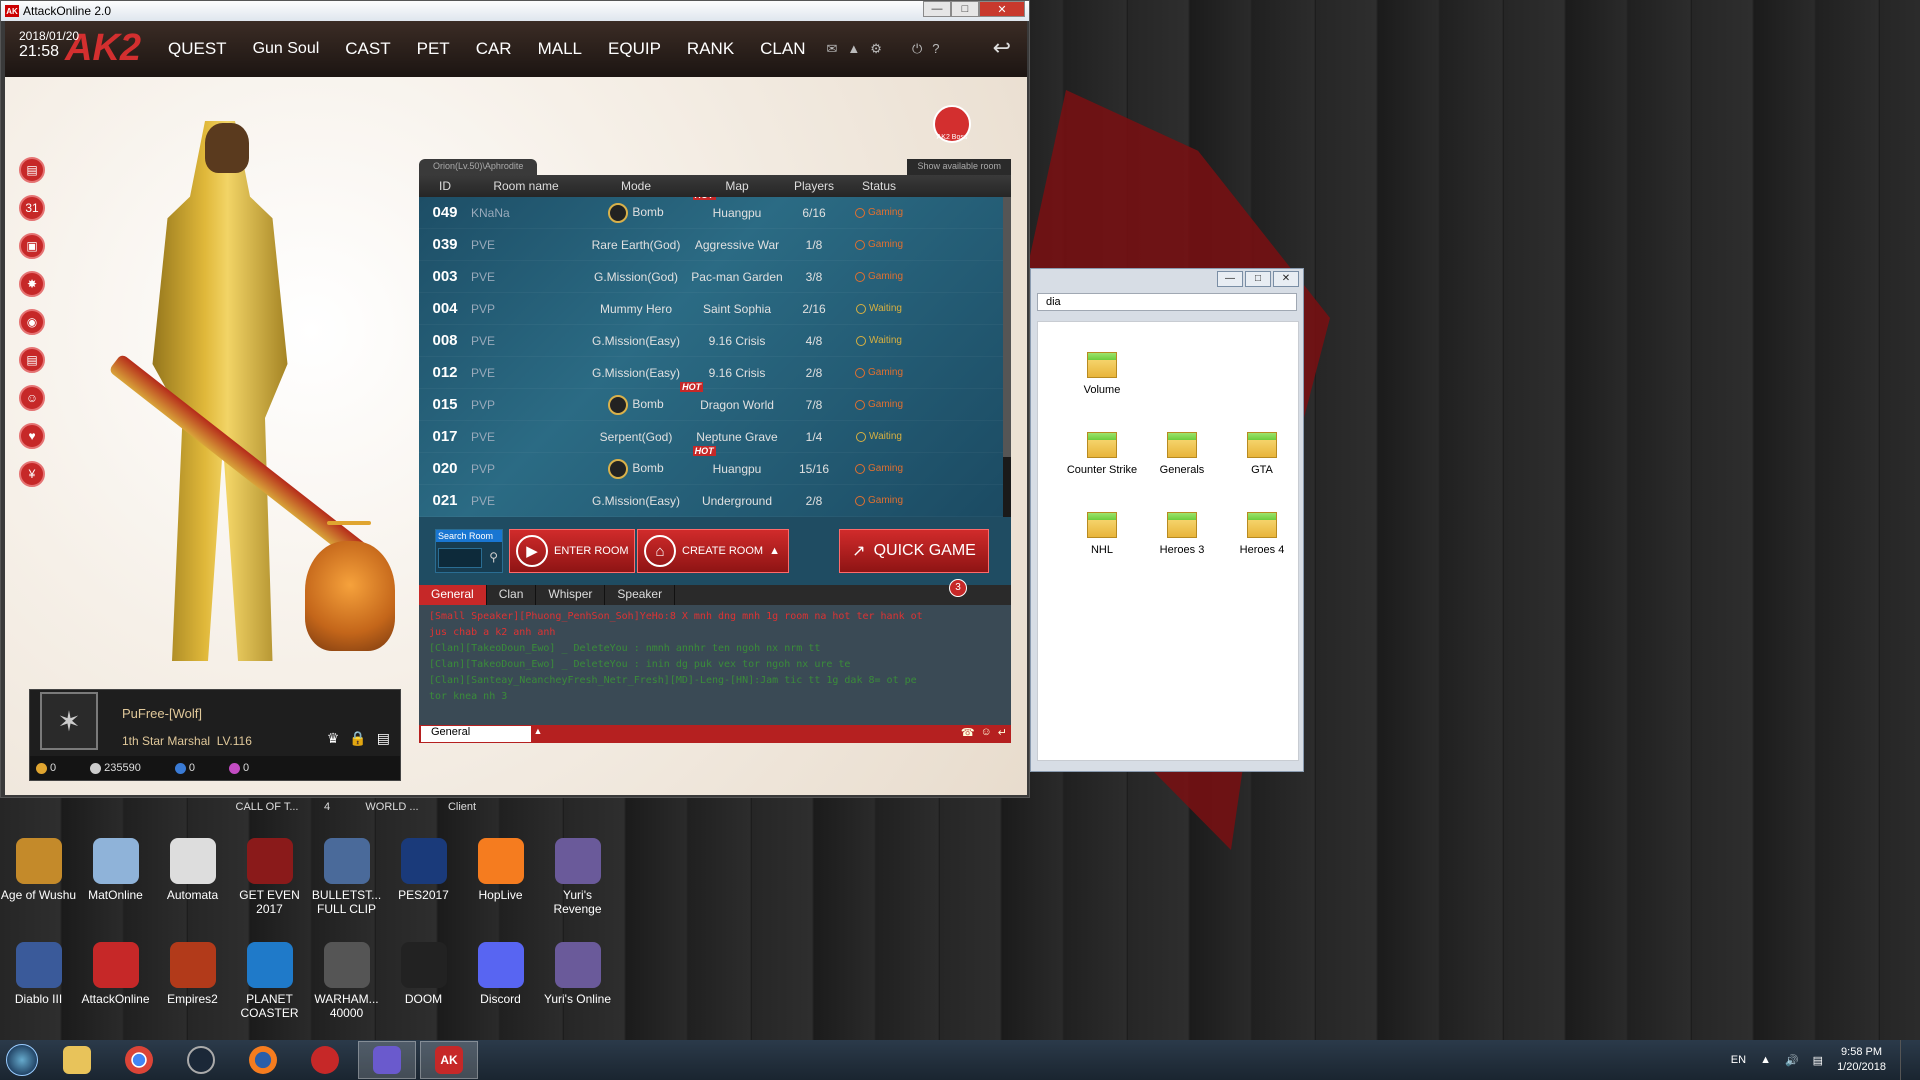 Image resolution: width=1920 pixels, height=1080 pixels. Describe the element at coordinates (715, 401) in the screenshot. I see `room-row: 015 PVP Bomb HOT Dragon World 7/8 Gaming` at that location.